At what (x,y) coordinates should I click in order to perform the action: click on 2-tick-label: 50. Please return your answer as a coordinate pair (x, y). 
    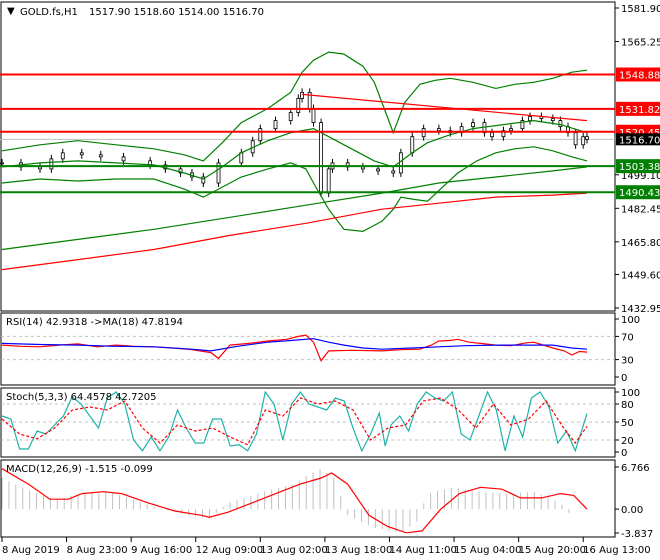
    Looking at the image, I should click on (627, 423).